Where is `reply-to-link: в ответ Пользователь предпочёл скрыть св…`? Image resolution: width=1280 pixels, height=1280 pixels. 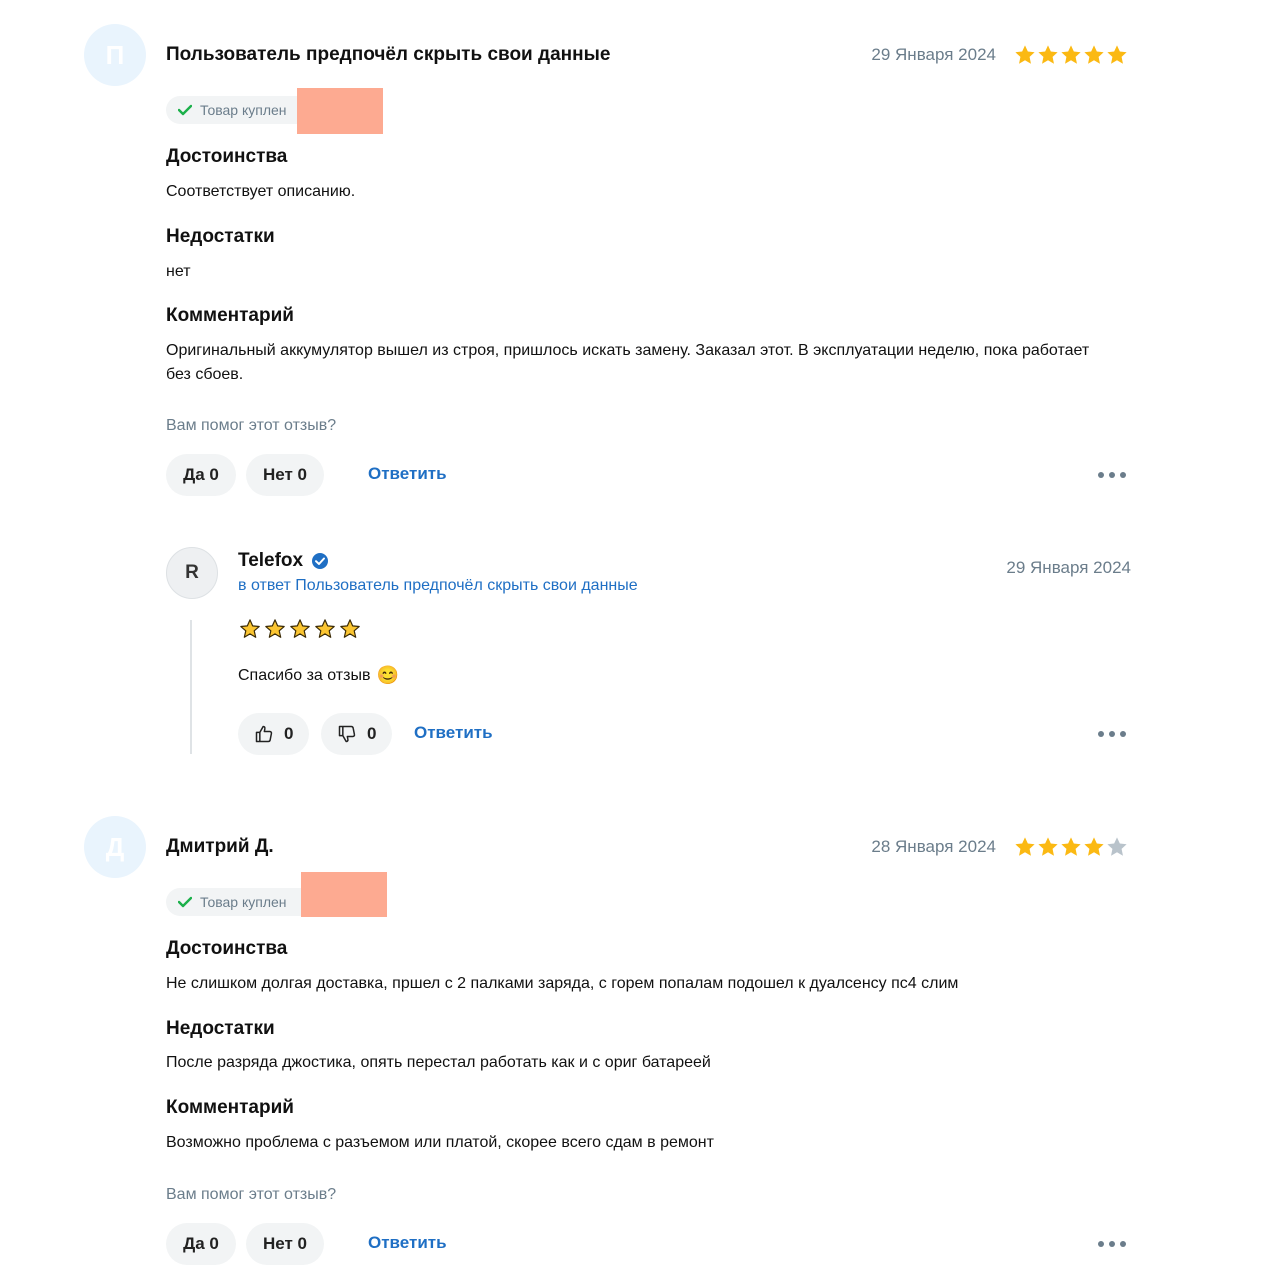
reply-to-link: в ответ Пользователь предпочёл скрыть св… is located at coordinates (438, 586).